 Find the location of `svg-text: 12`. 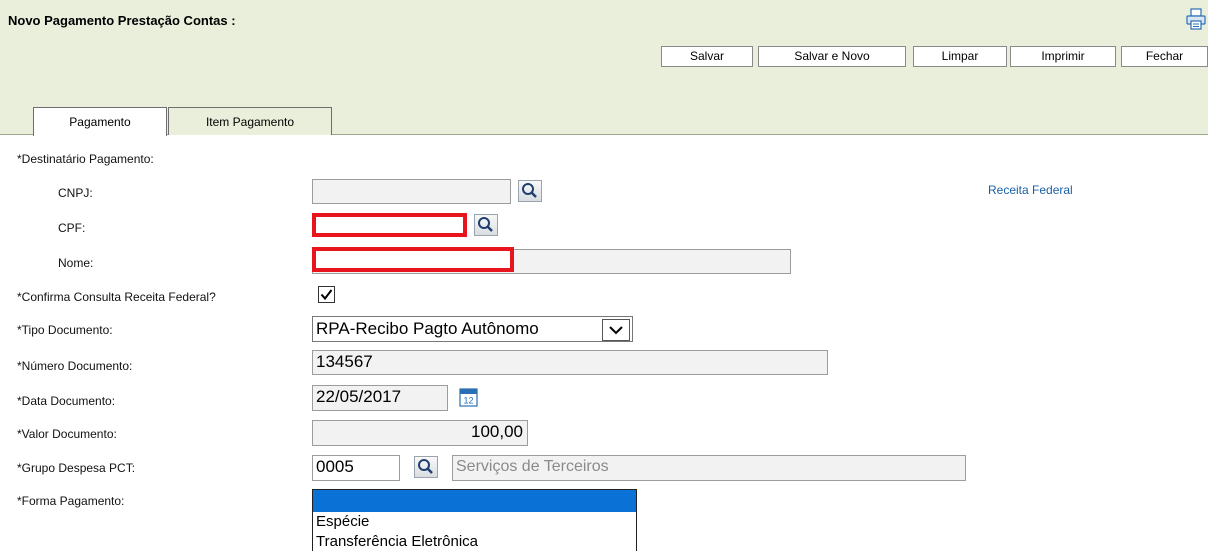

svg-text: 12 is located at coordinates (468, 401).